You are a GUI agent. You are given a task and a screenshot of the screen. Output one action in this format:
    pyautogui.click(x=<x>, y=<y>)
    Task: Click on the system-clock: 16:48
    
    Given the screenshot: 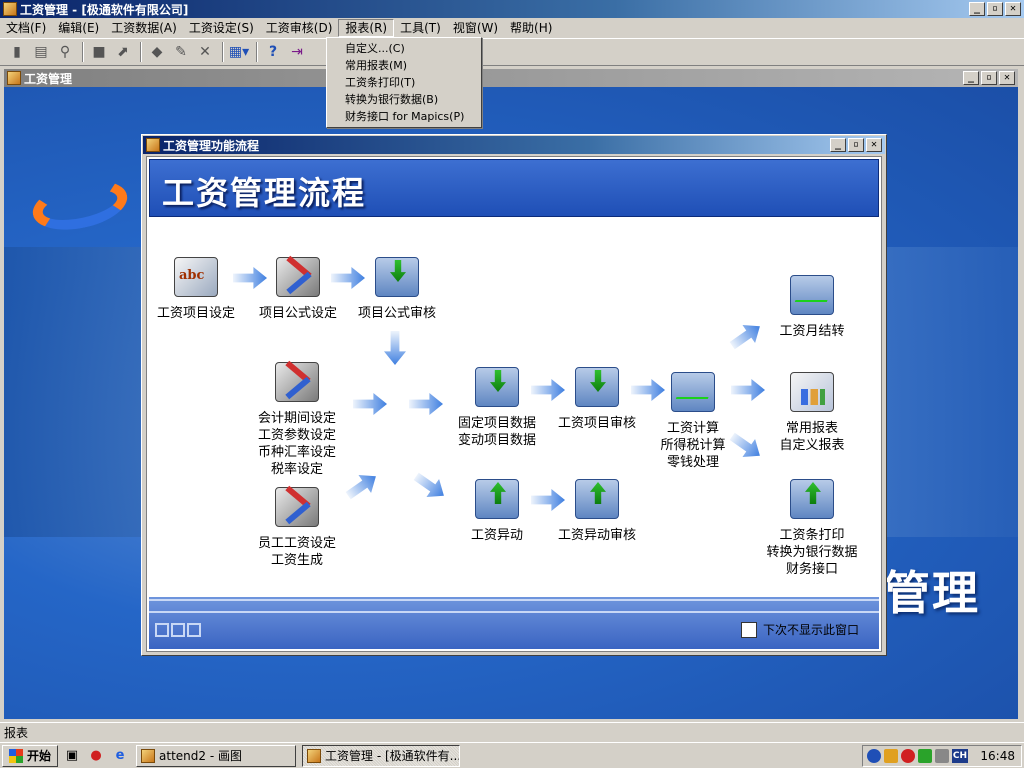 What is the action you would take?
    pyautogui.click(x=997, y=756)
    